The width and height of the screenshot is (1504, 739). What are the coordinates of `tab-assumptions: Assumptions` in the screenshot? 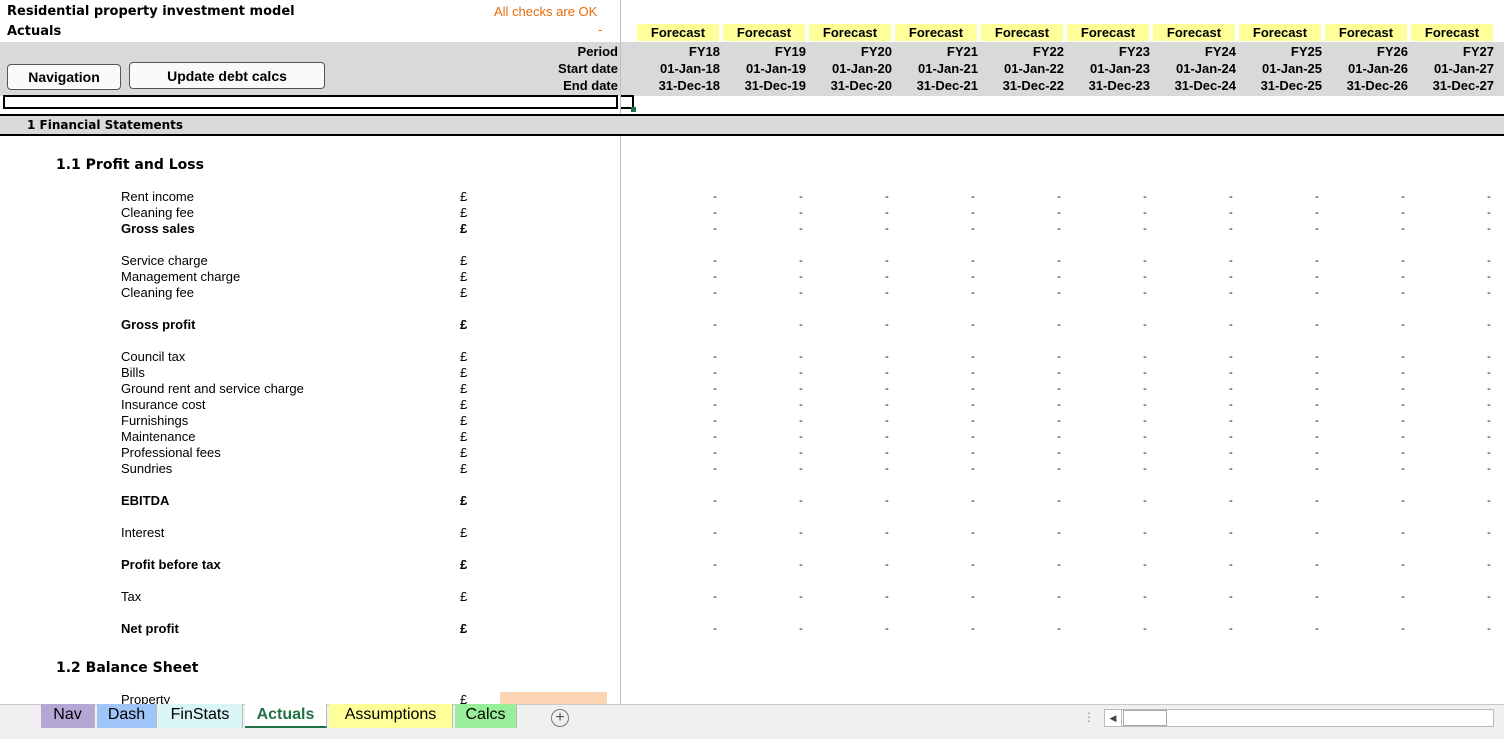 It's located at (391, 716).